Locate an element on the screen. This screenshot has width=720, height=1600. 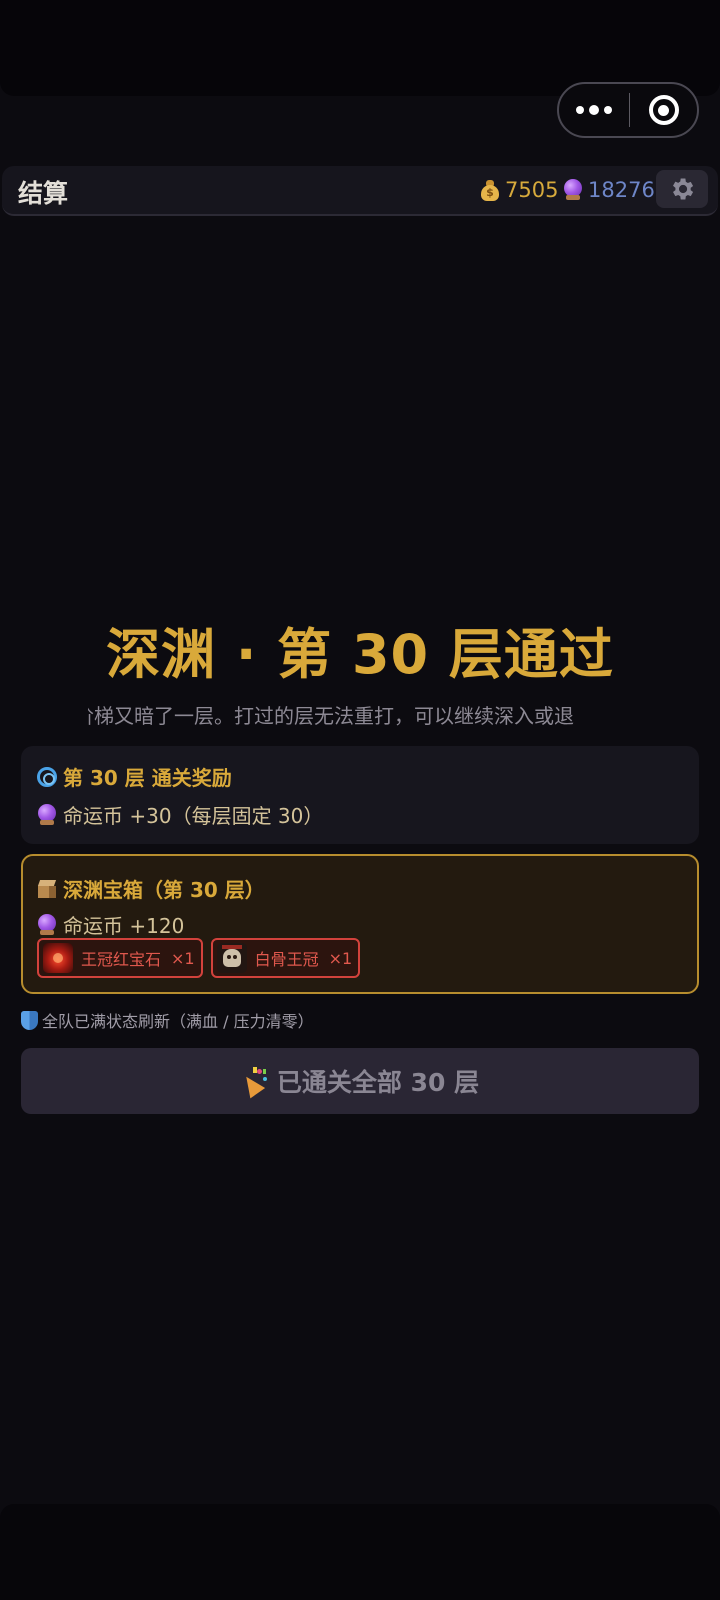
gold-counter: $ 7505 is located at coordinates (519, 190).